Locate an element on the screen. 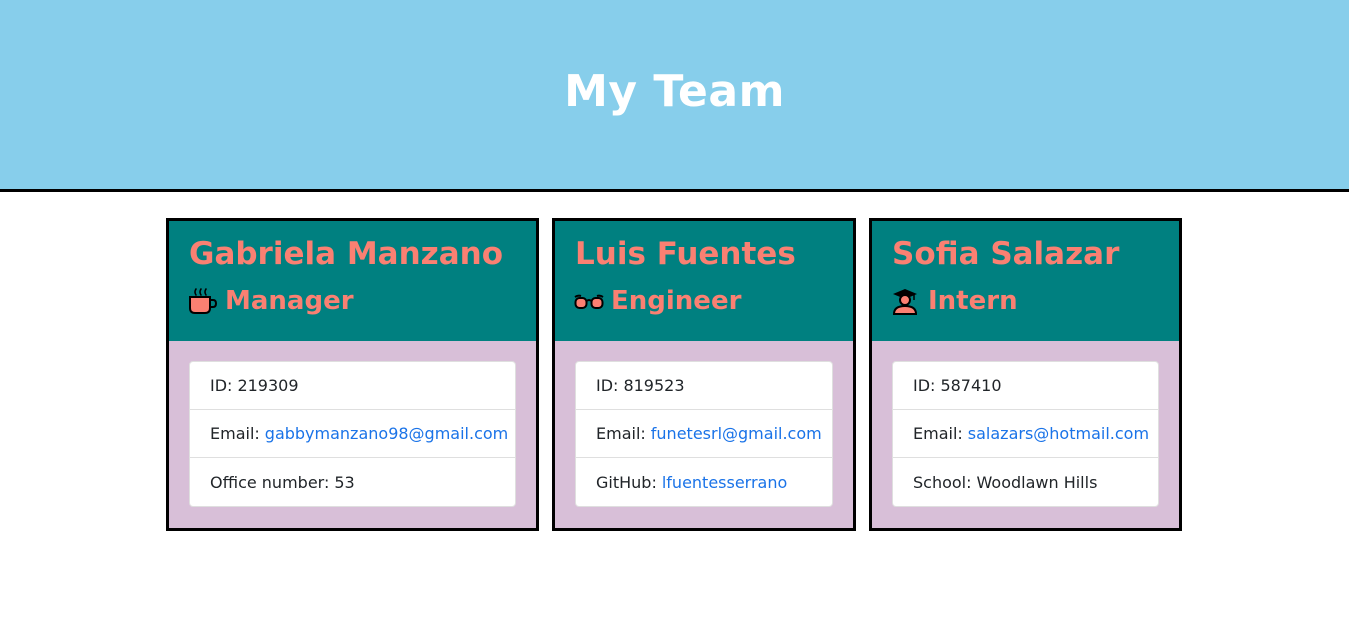  graduate-icon is located at coordinates (906, 301).